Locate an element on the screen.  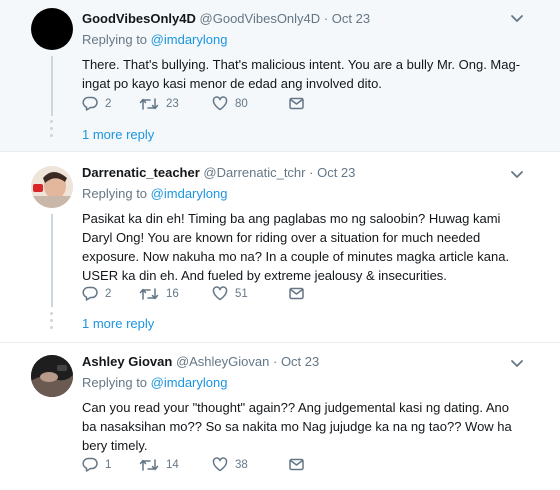
like-button: 38 is located at coordinates (250, 464).